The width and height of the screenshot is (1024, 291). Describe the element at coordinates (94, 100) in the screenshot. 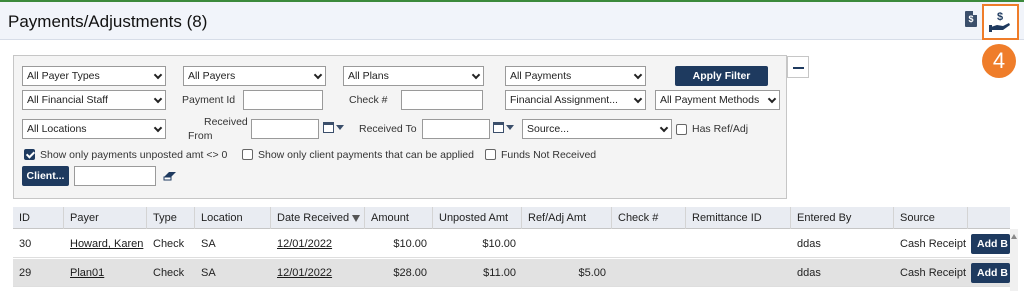

I see `financial-staff-select: All Financial Staff` at that location.